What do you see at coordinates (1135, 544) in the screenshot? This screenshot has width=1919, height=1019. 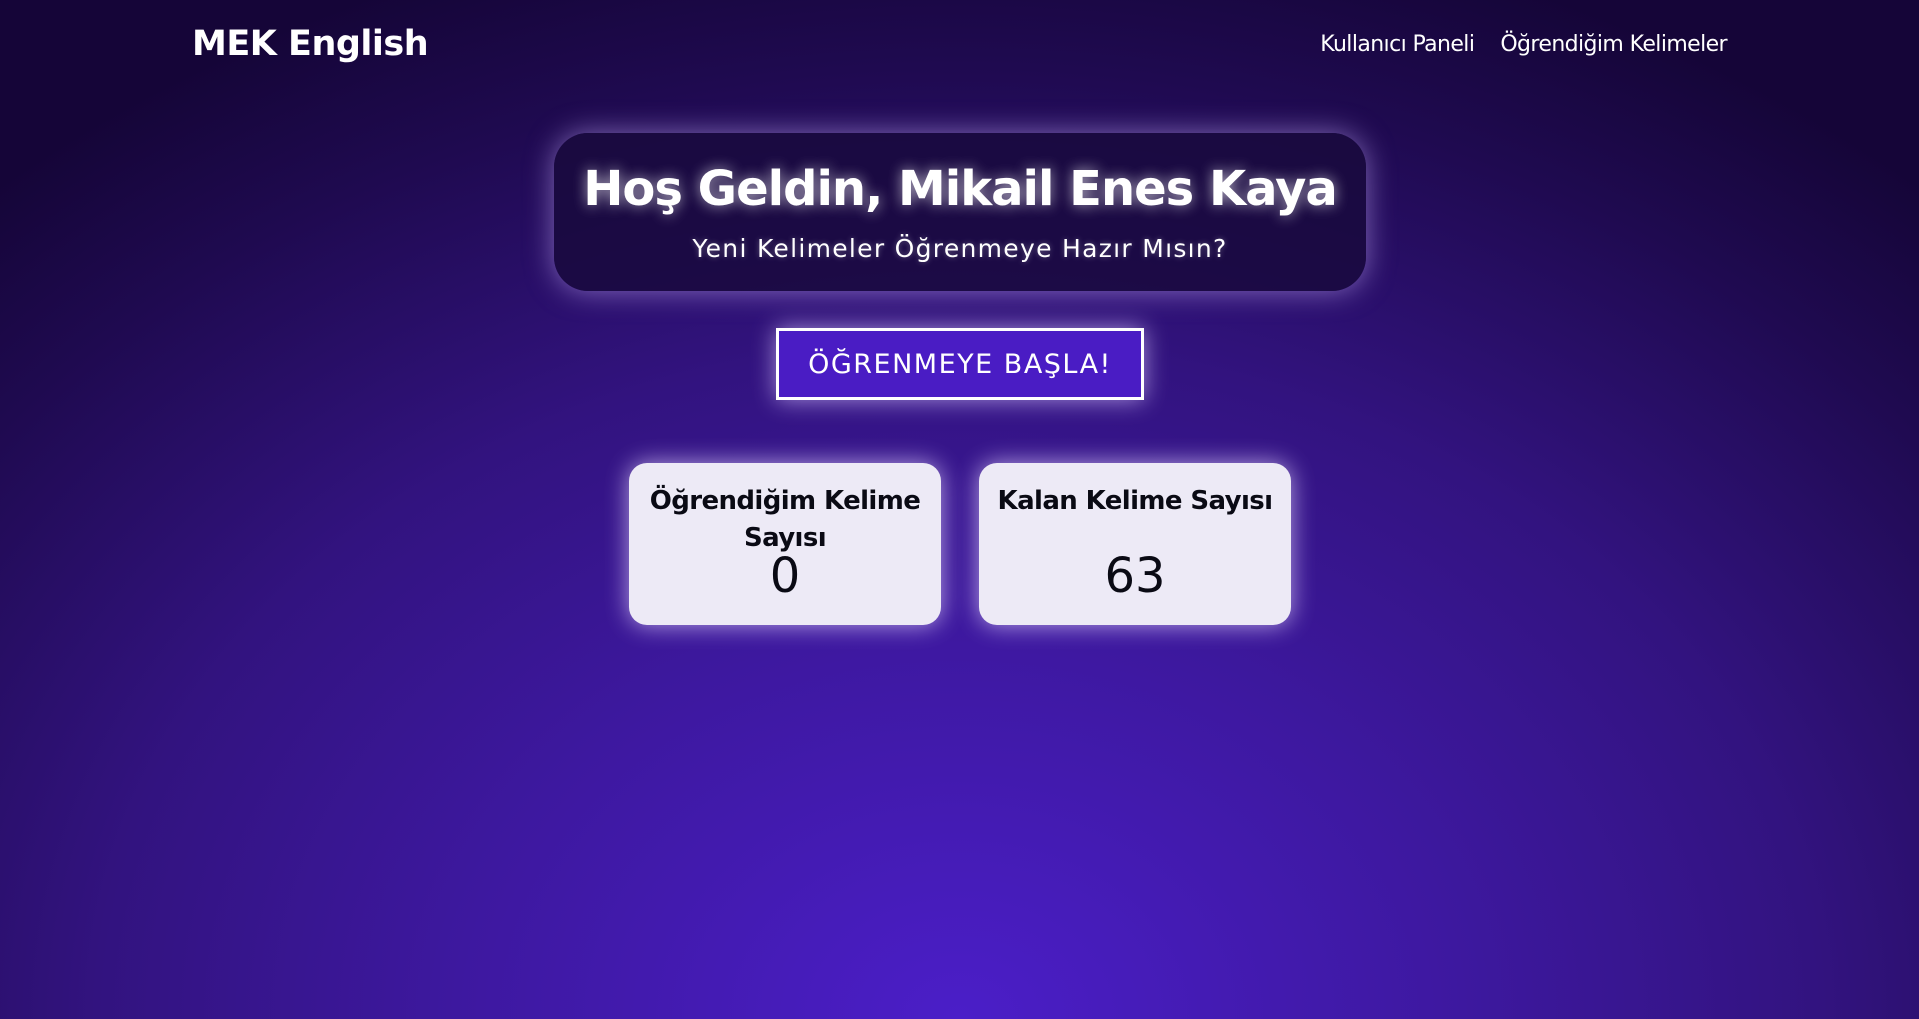 I see `remaining-words-card: Kalan Kelime Sayısı 63` at bounding box center [1135, 544].